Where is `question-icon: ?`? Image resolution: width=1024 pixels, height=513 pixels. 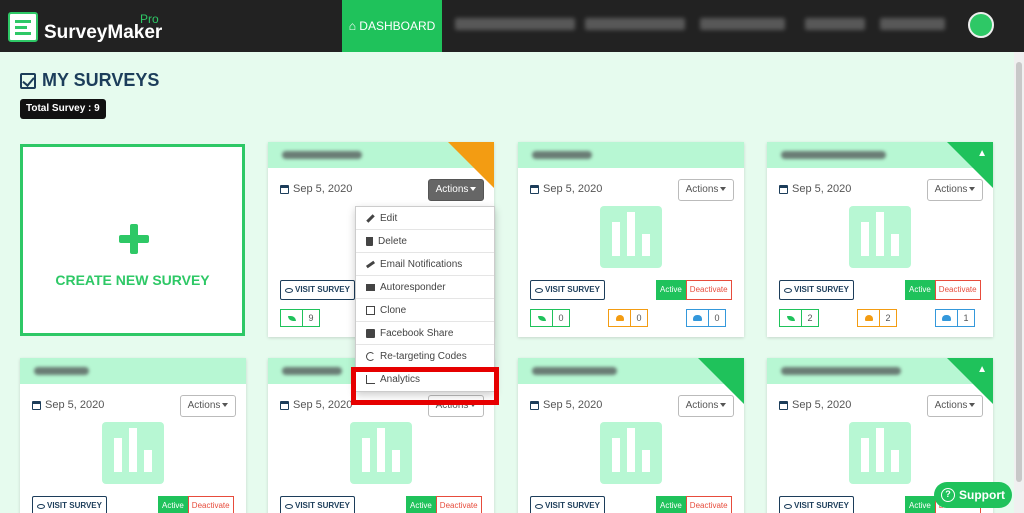 question-icon: ? is located at coordinates (948, 495).